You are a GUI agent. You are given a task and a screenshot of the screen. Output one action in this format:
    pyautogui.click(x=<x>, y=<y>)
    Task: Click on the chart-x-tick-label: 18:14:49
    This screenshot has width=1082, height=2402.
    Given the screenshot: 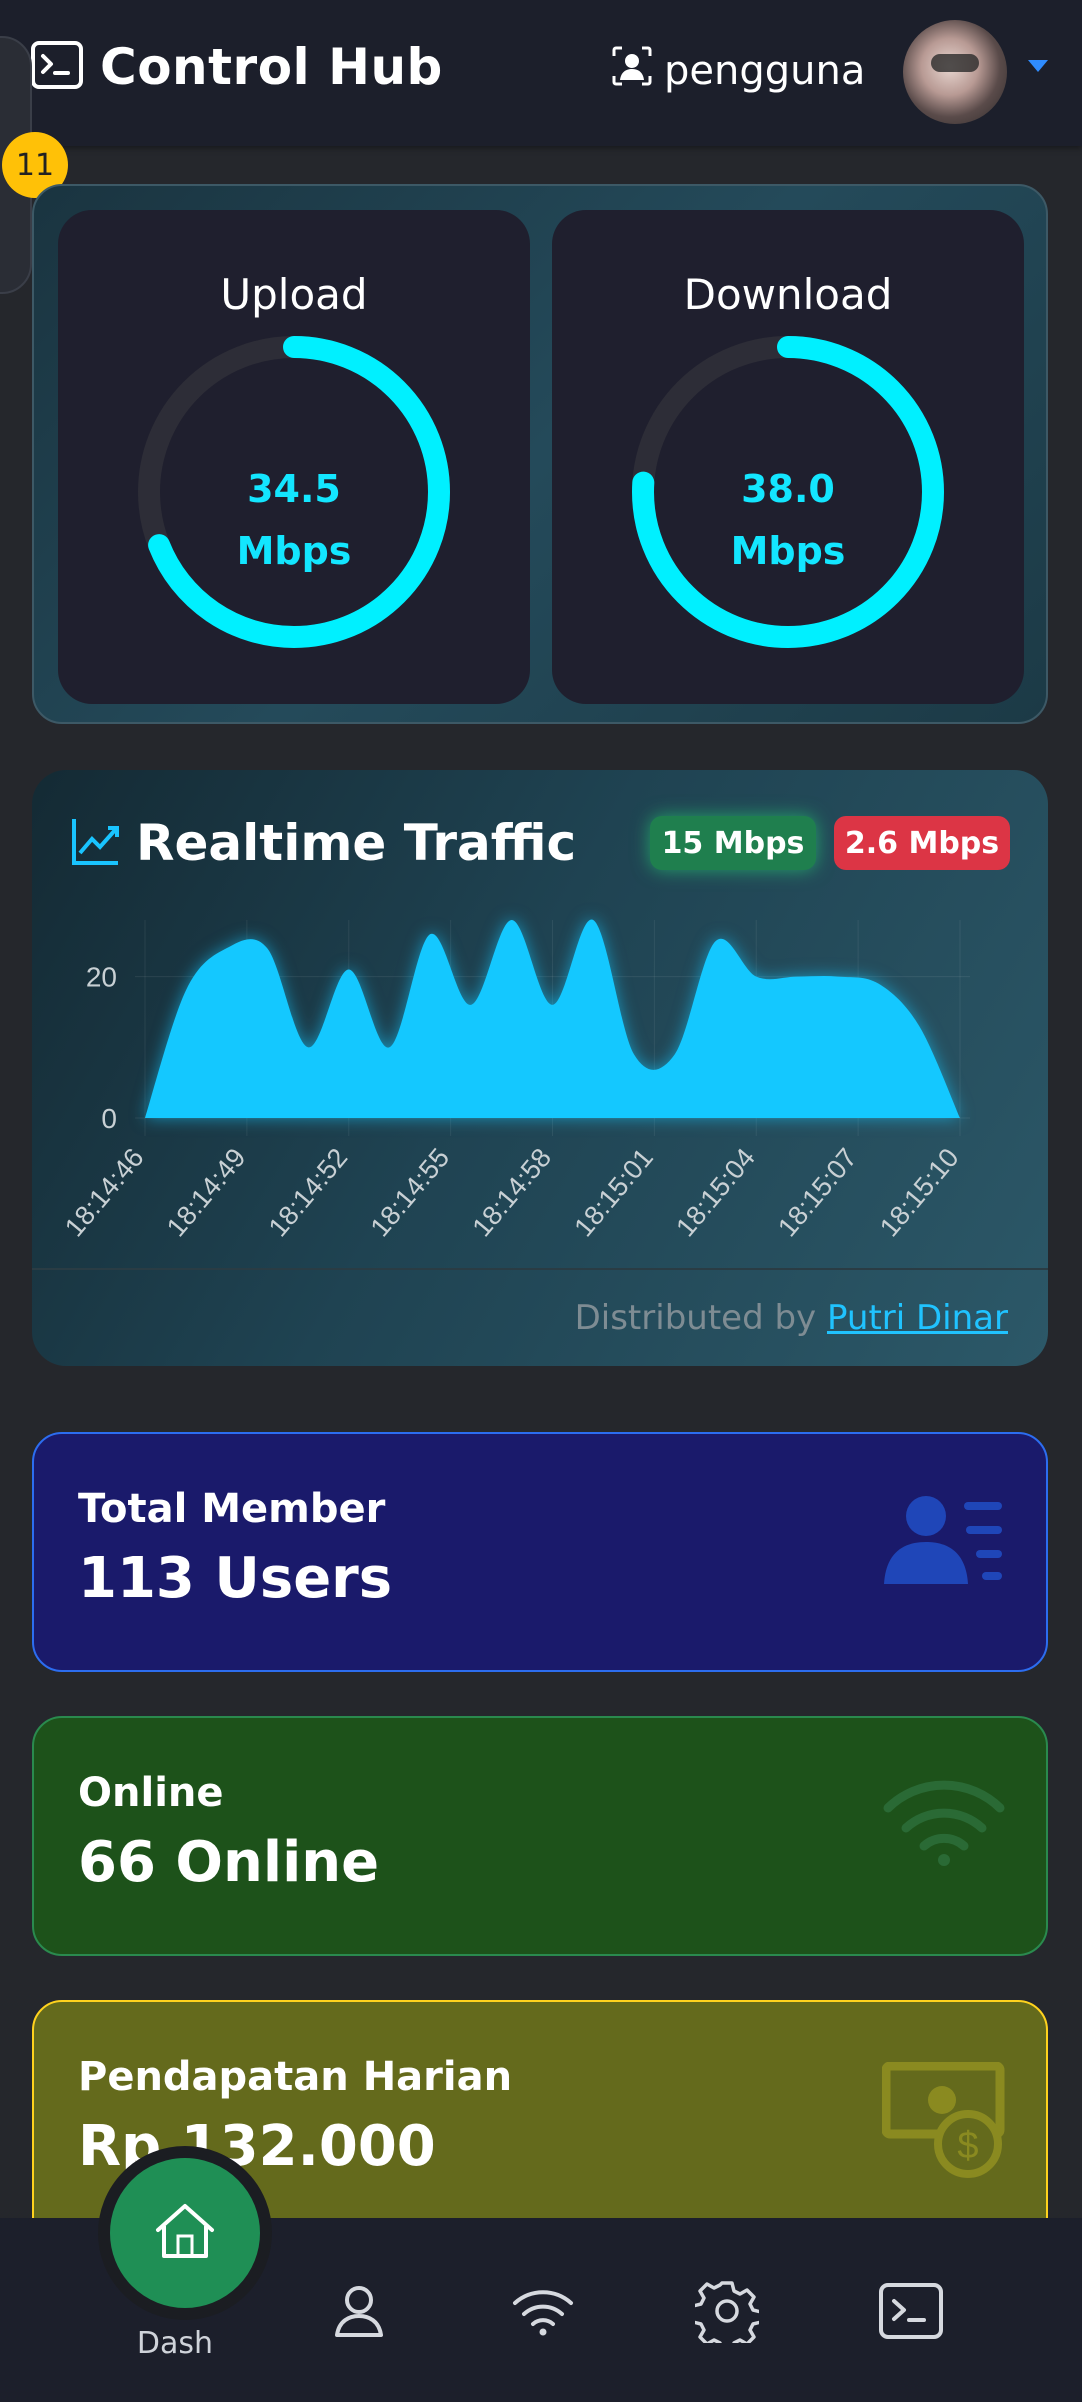 What is the action you would take?
    pyautogui.click(x=206, y=1193)
    